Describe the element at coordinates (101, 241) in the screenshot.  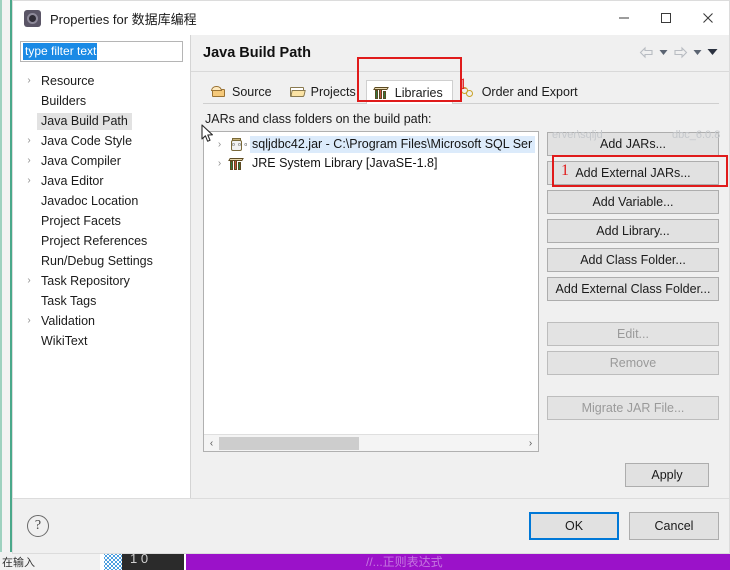
I see `sidebar-item-project-references: Project References` at that location.